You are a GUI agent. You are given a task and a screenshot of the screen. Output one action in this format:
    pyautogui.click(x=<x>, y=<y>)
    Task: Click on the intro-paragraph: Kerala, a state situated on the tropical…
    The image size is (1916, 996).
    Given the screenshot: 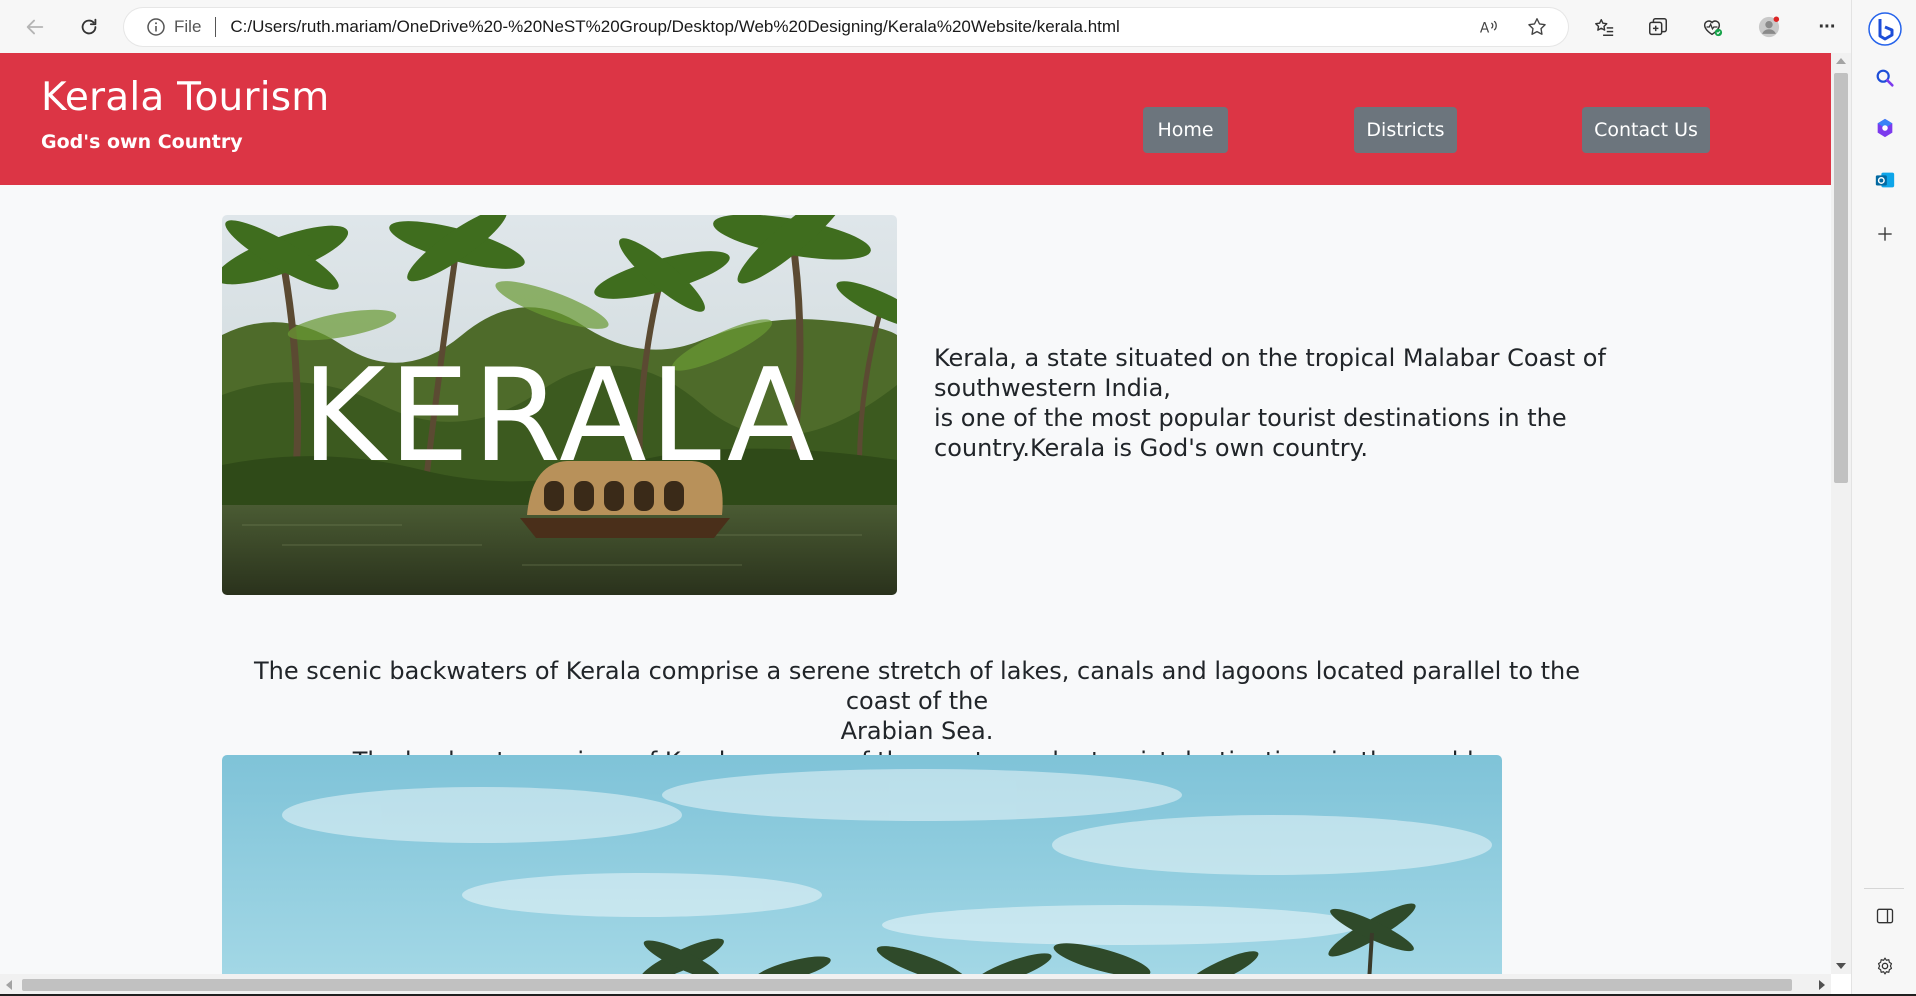 What is the action you would take?
    pyautogui.click(x=1279, y=403)
    